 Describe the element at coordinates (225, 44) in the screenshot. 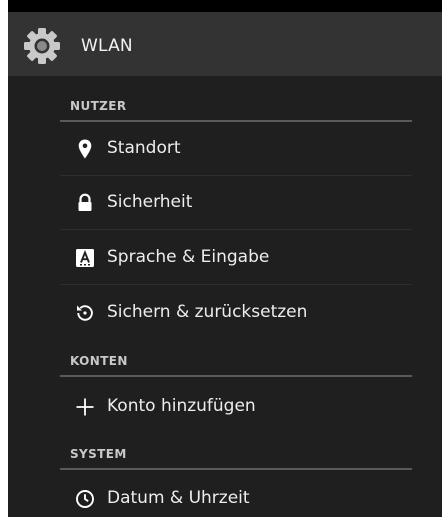

I see `action-bar: WLAN` at that location.